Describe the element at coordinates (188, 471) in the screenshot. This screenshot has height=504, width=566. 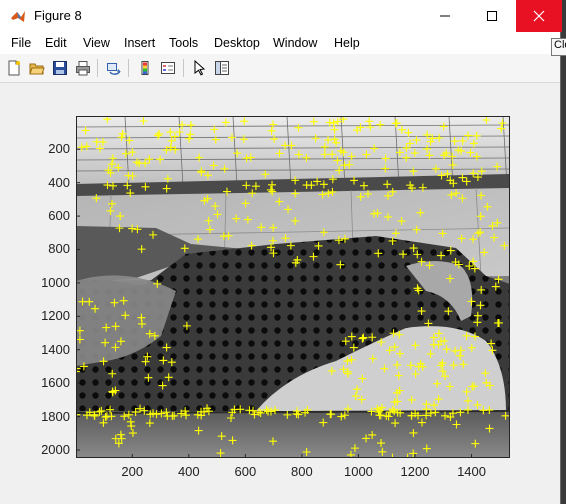
I see `x-tick-label: 400` at that location.